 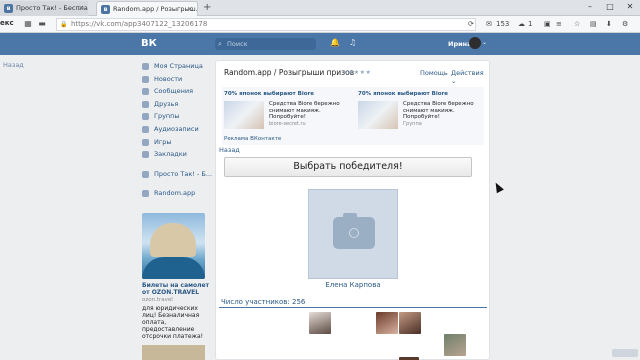 What do you see at coordinates (44, 8) in the screenshot?
I see `tab-prosto-tak: в Просто Так! - Бесплатно... ×` at bounding box center [44, 8].